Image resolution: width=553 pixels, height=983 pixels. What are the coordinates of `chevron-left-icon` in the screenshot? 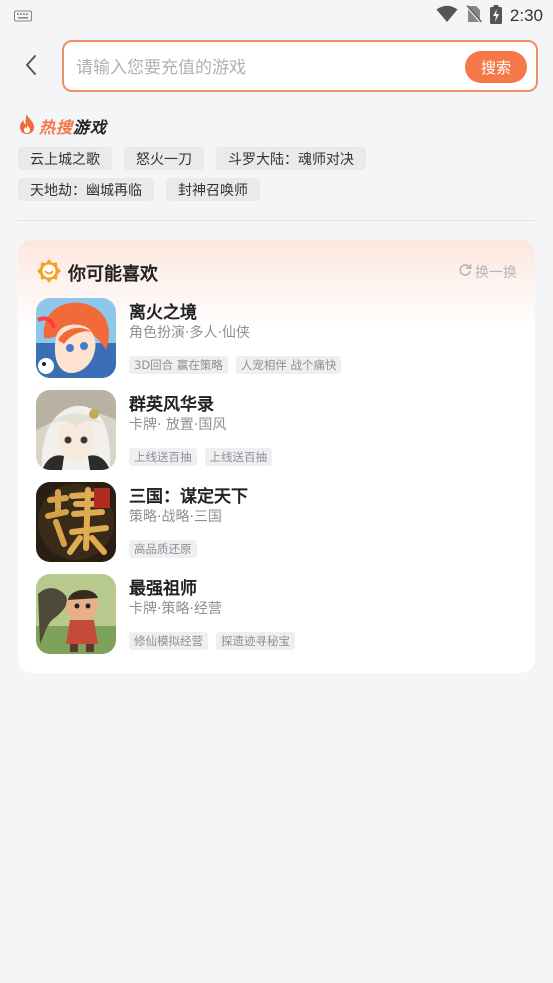 It's located at (31, 67).